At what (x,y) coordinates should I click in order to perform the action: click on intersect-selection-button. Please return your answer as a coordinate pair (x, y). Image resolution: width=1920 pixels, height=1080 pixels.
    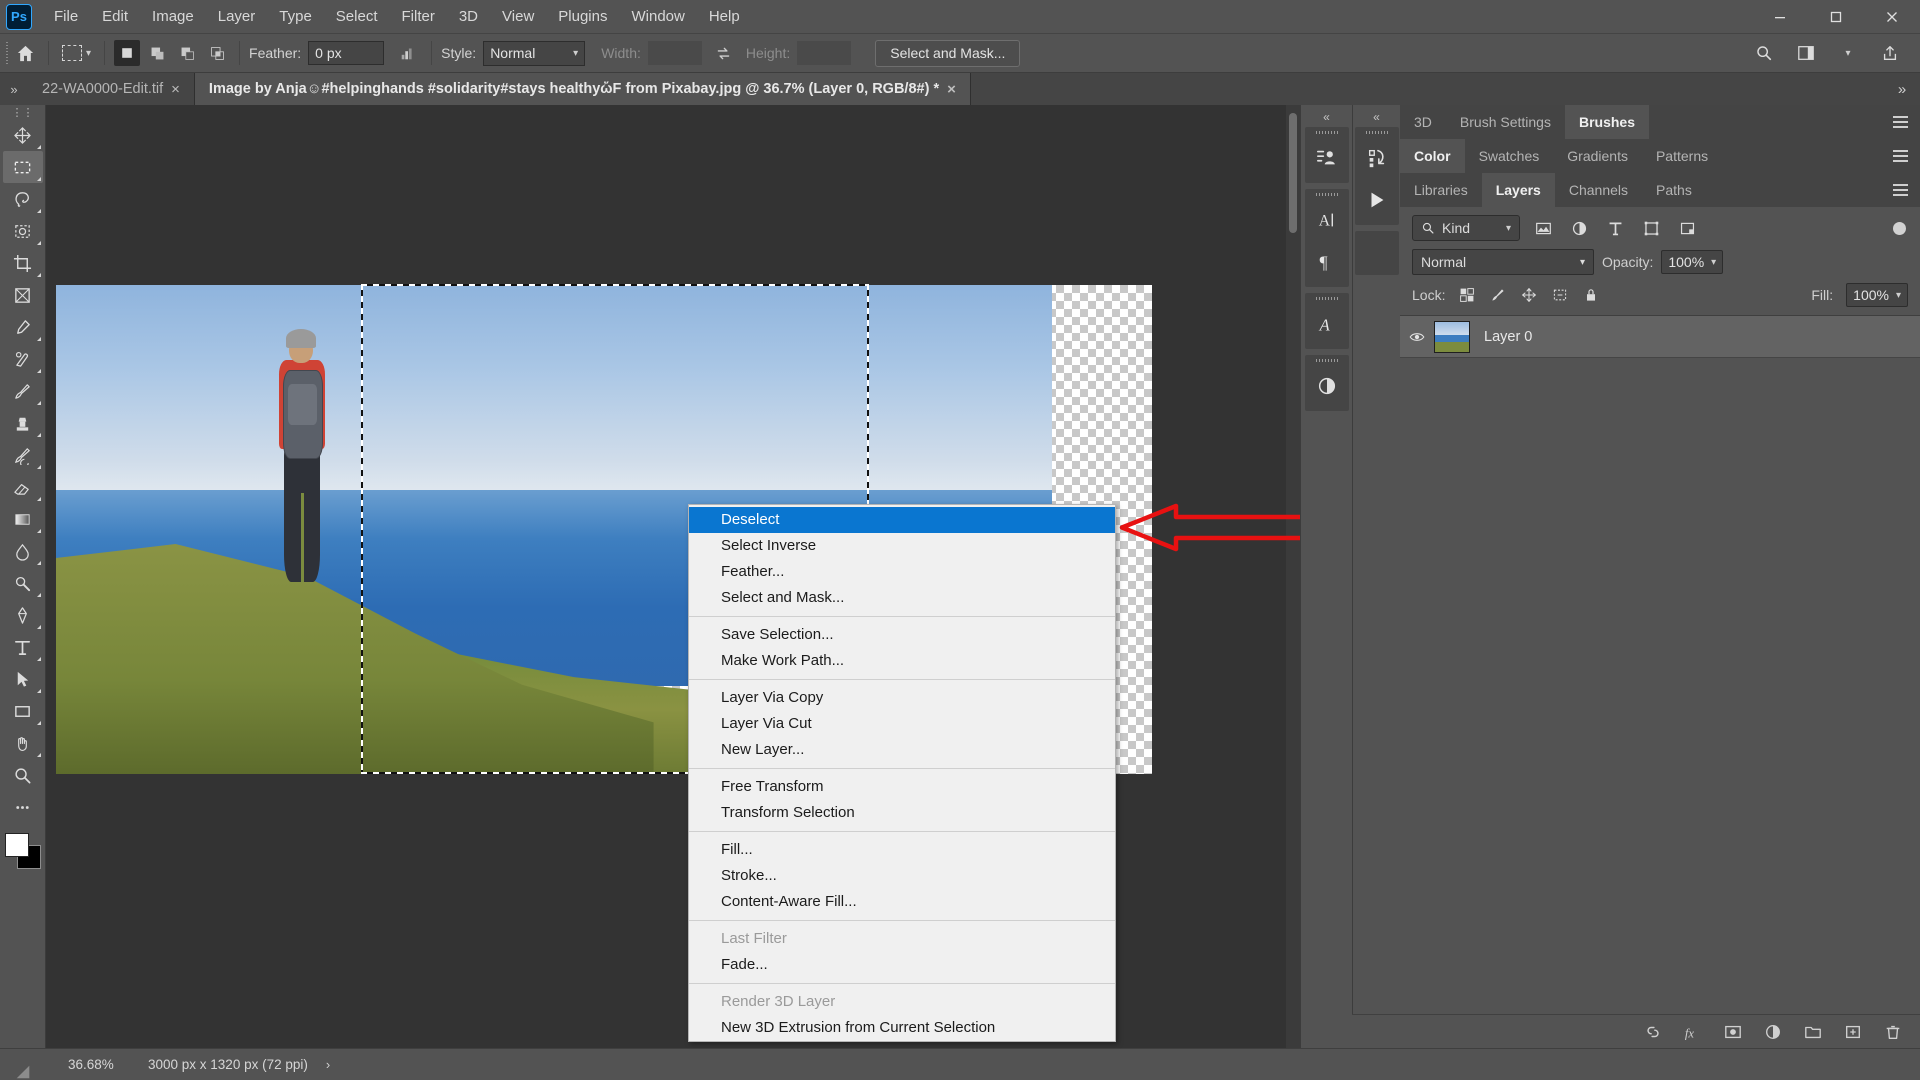
    Looking at the image, I should click on (217, 53).